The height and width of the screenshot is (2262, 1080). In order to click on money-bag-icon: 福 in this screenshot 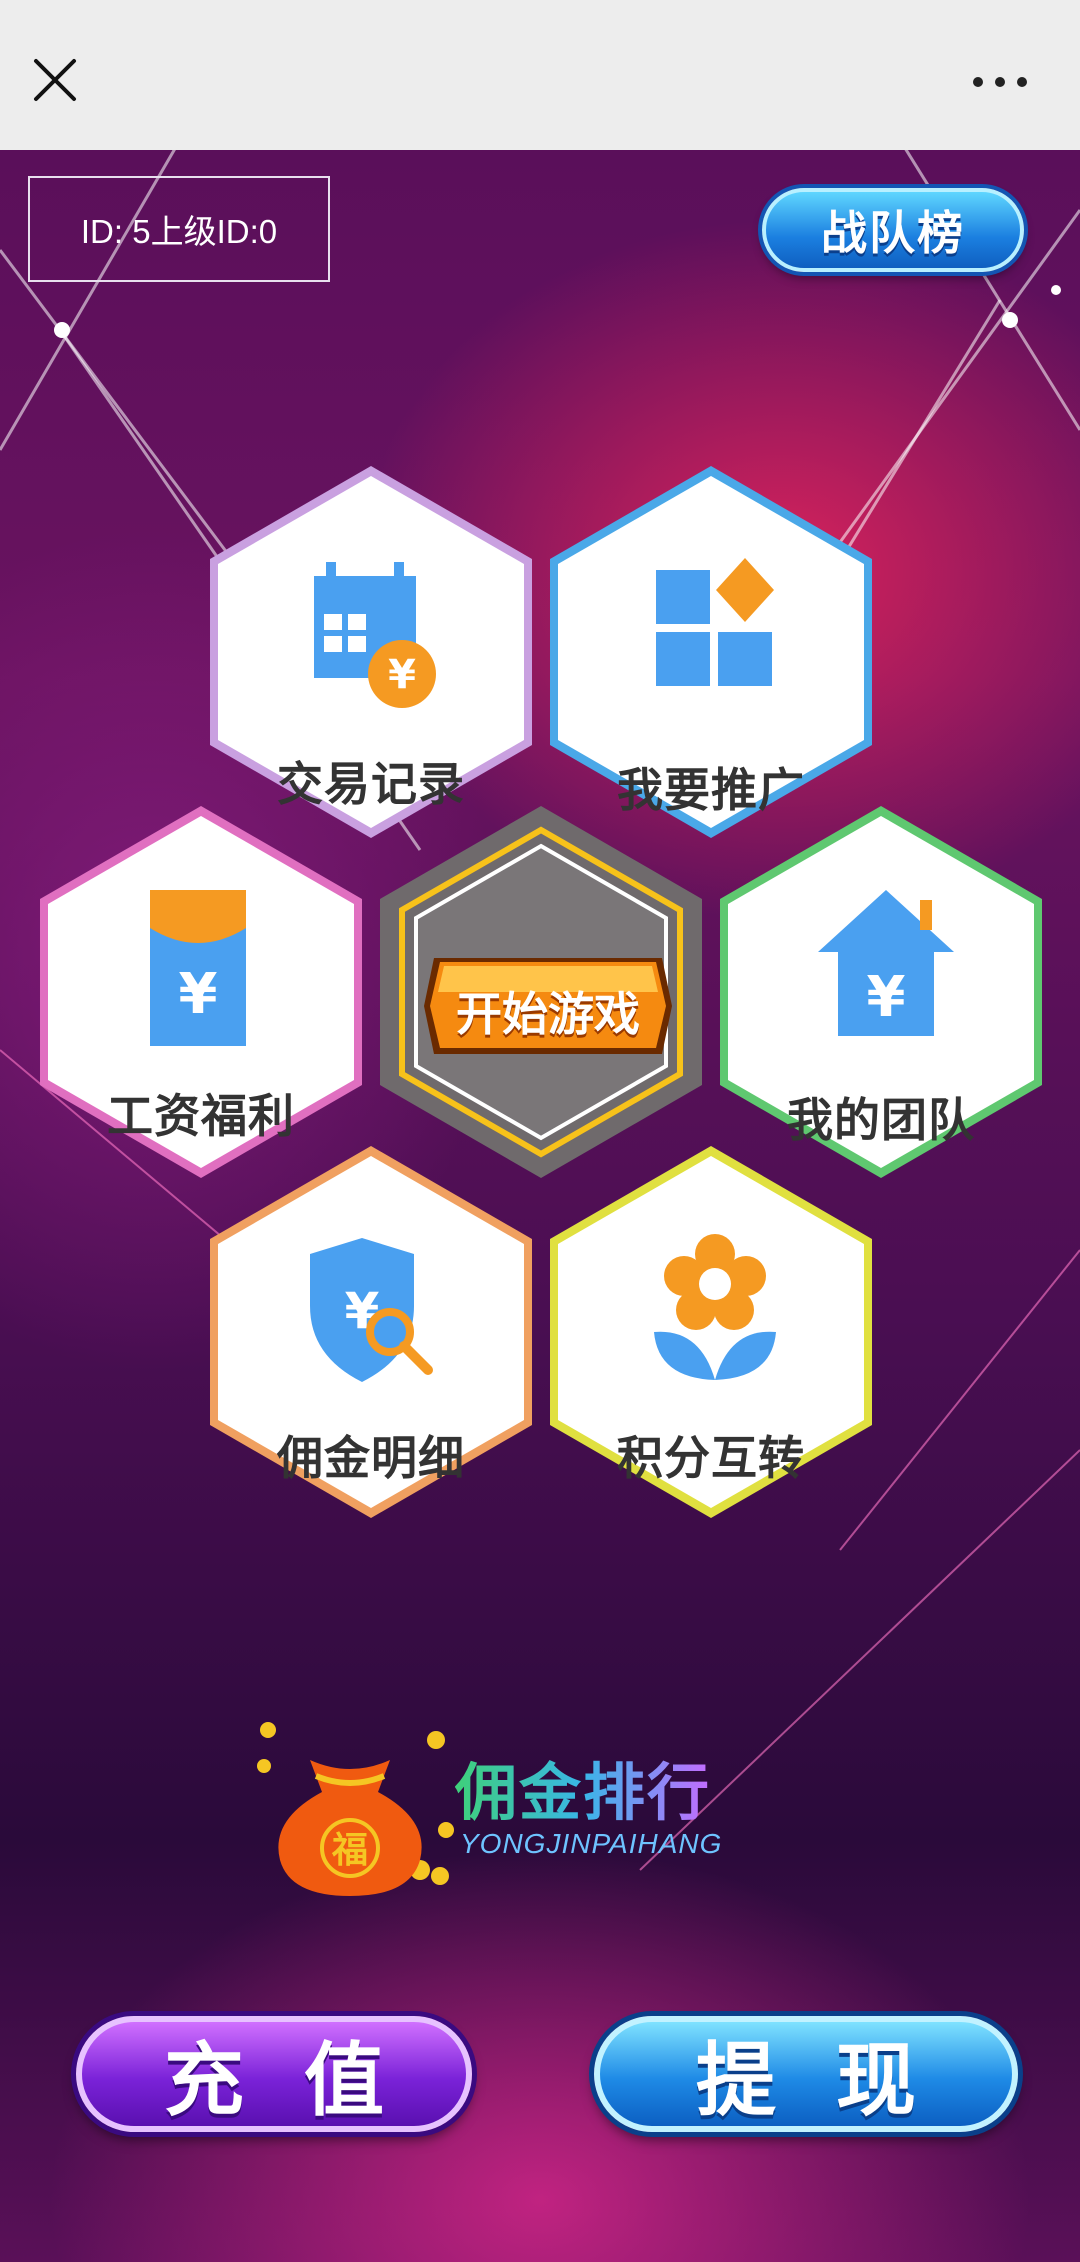, I will do `click(355, 1809)`.